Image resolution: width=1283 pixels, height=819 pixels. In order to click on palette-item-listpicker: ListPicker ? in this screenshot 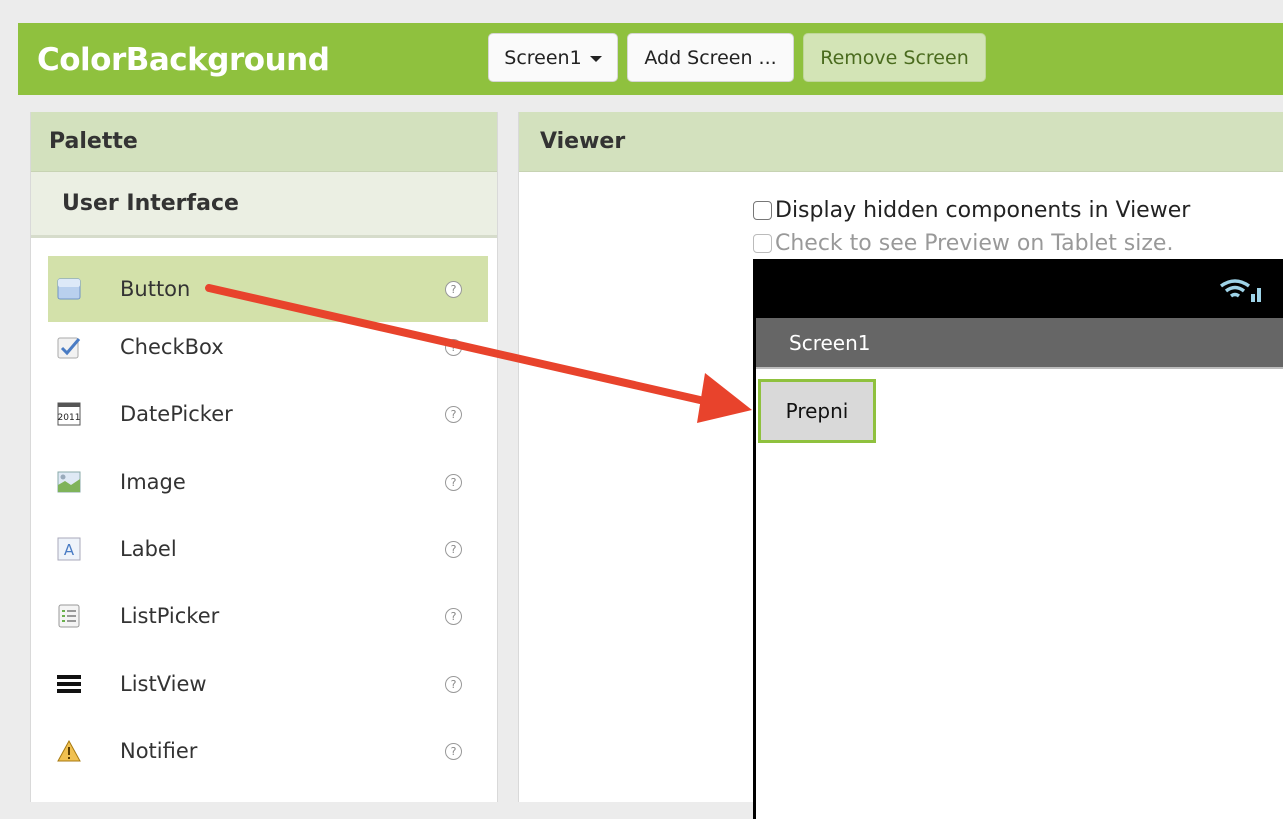, I will do `click(268, 616)`.